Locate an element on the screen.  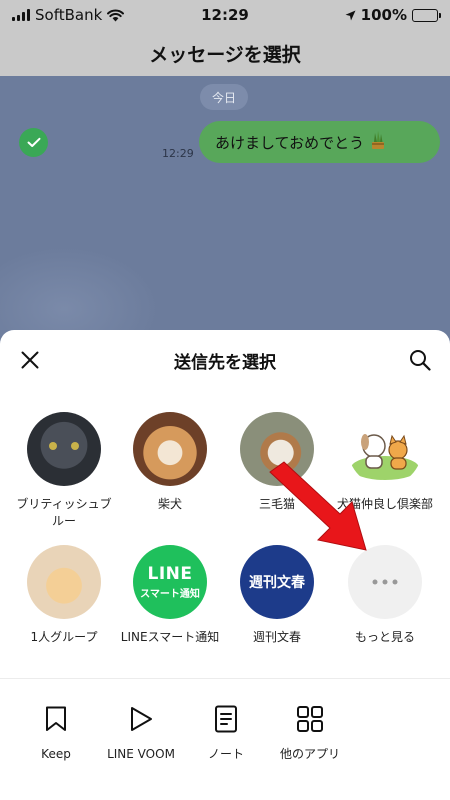
search-button is located at coordinates (420, 360).